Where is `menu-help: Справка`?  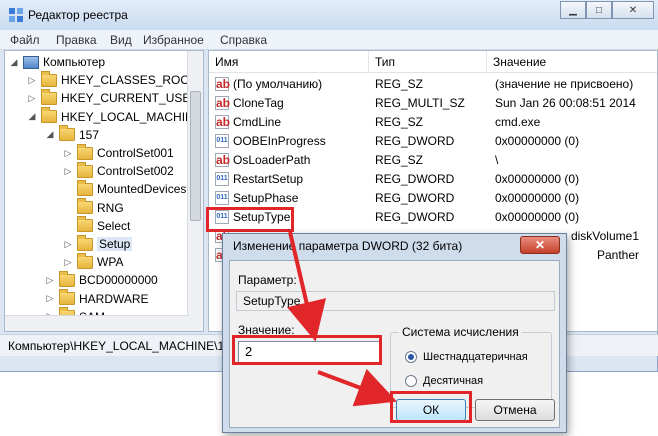 menu-help: Справка is located at coordinates (243, 40).